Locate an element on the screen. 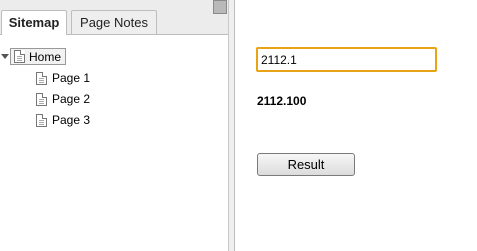  scrollbar-thumb is located at coordinates (220, 7).